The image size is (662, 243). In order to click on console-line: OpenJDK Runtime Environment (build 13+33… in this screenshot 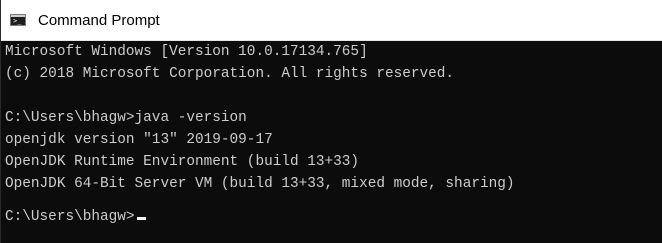, I will do `click(182, 162)`.